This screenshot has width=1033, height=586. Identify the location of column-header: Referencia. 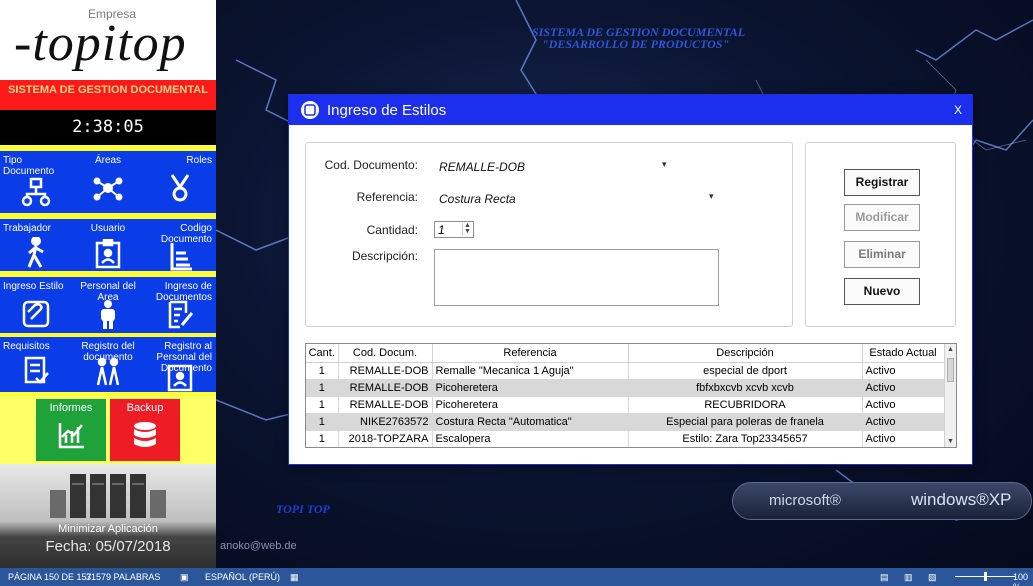
(530, 353).